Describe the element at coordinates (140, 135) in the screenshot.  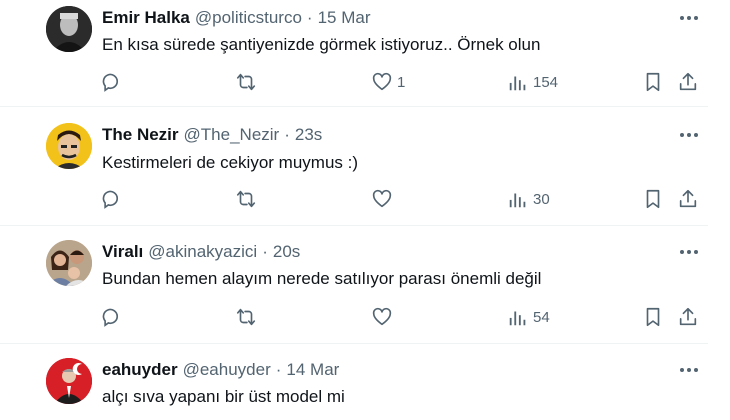
I see `author-name: The Nezir` at that location.